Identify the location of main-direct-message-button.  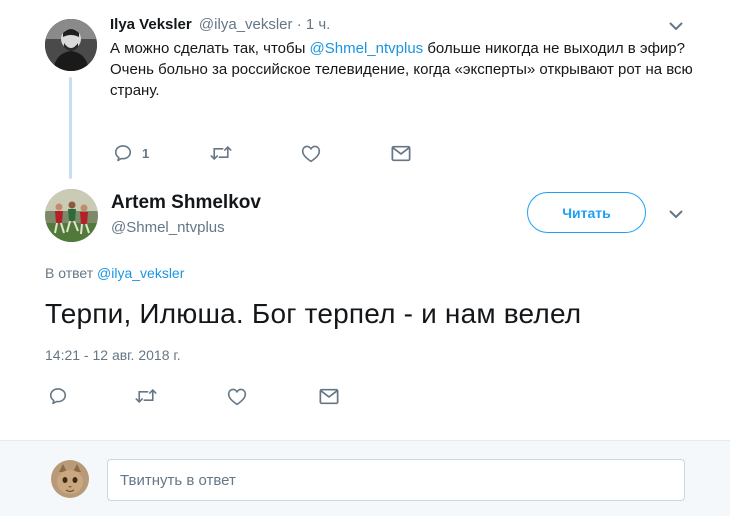
(329, 396).